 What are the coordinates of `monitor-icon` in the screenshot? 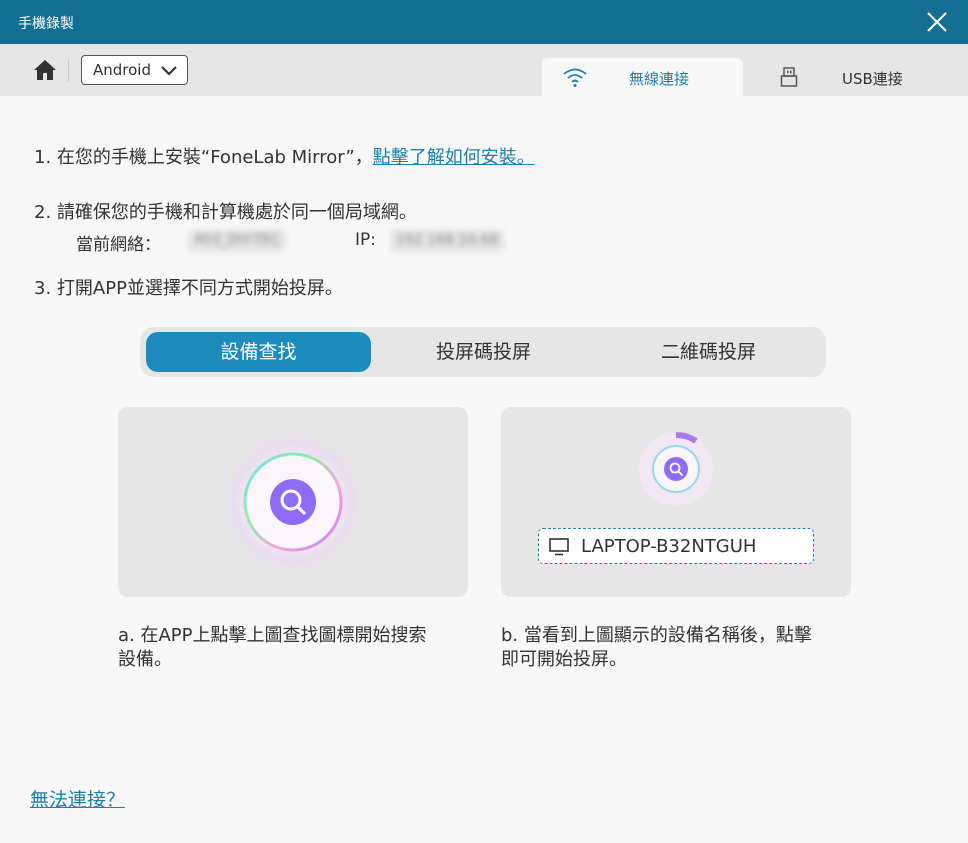 It's located at (559, 547).